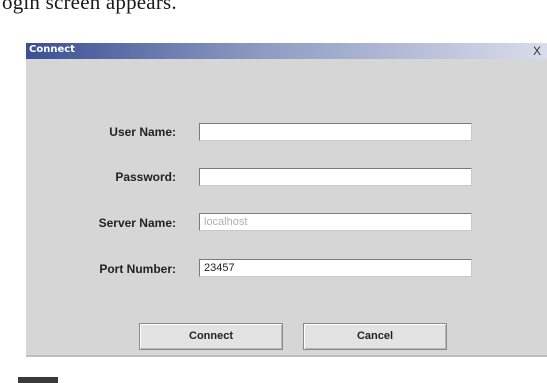 This screenshot has width=547, height=383. Describe the element at coordinates (137, 269) in the screenshot. I see `port-number-label: Port Number:` at that location.